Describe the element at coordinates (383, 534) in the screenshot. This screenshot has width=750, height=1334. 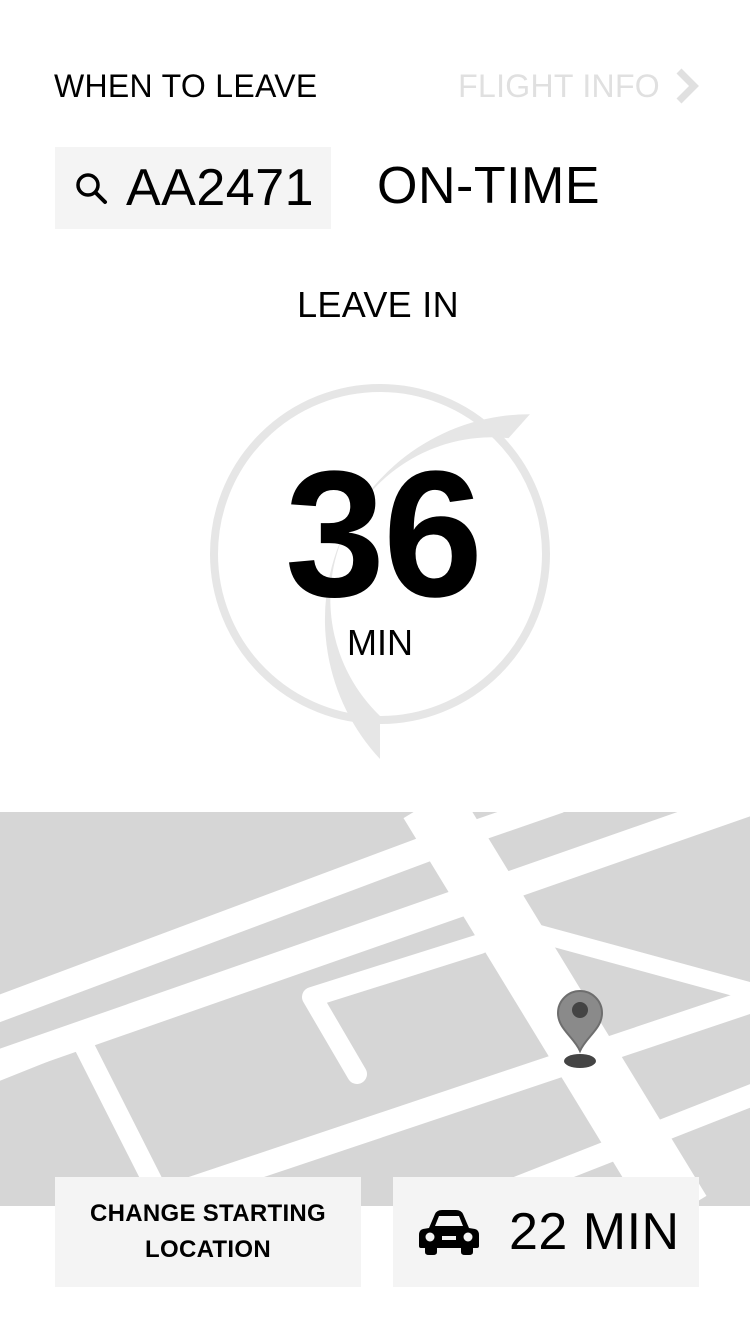
I see `countdown-value: 36` at that location.